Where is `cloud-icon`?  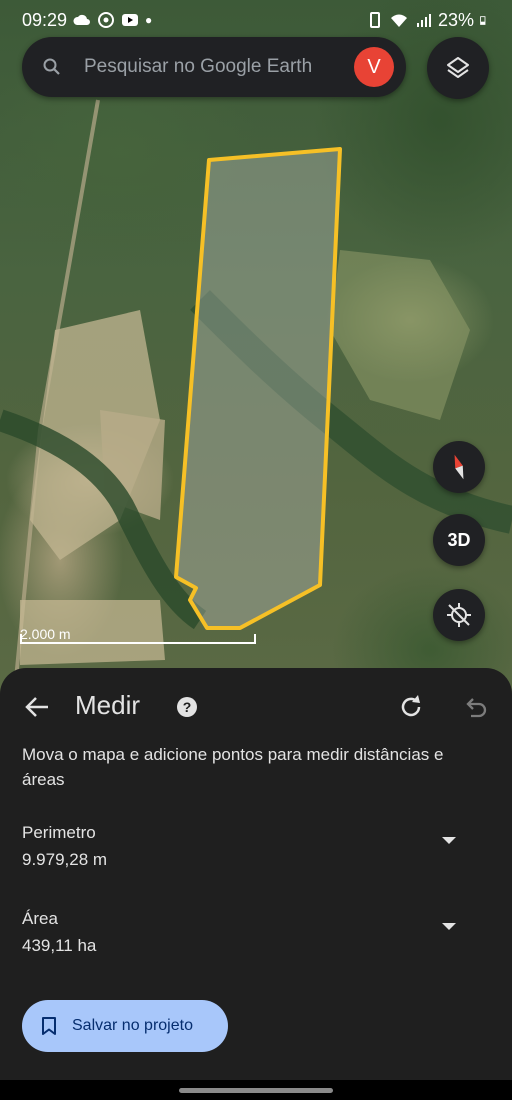
cloud-icon is located at coordinates (82, 19).